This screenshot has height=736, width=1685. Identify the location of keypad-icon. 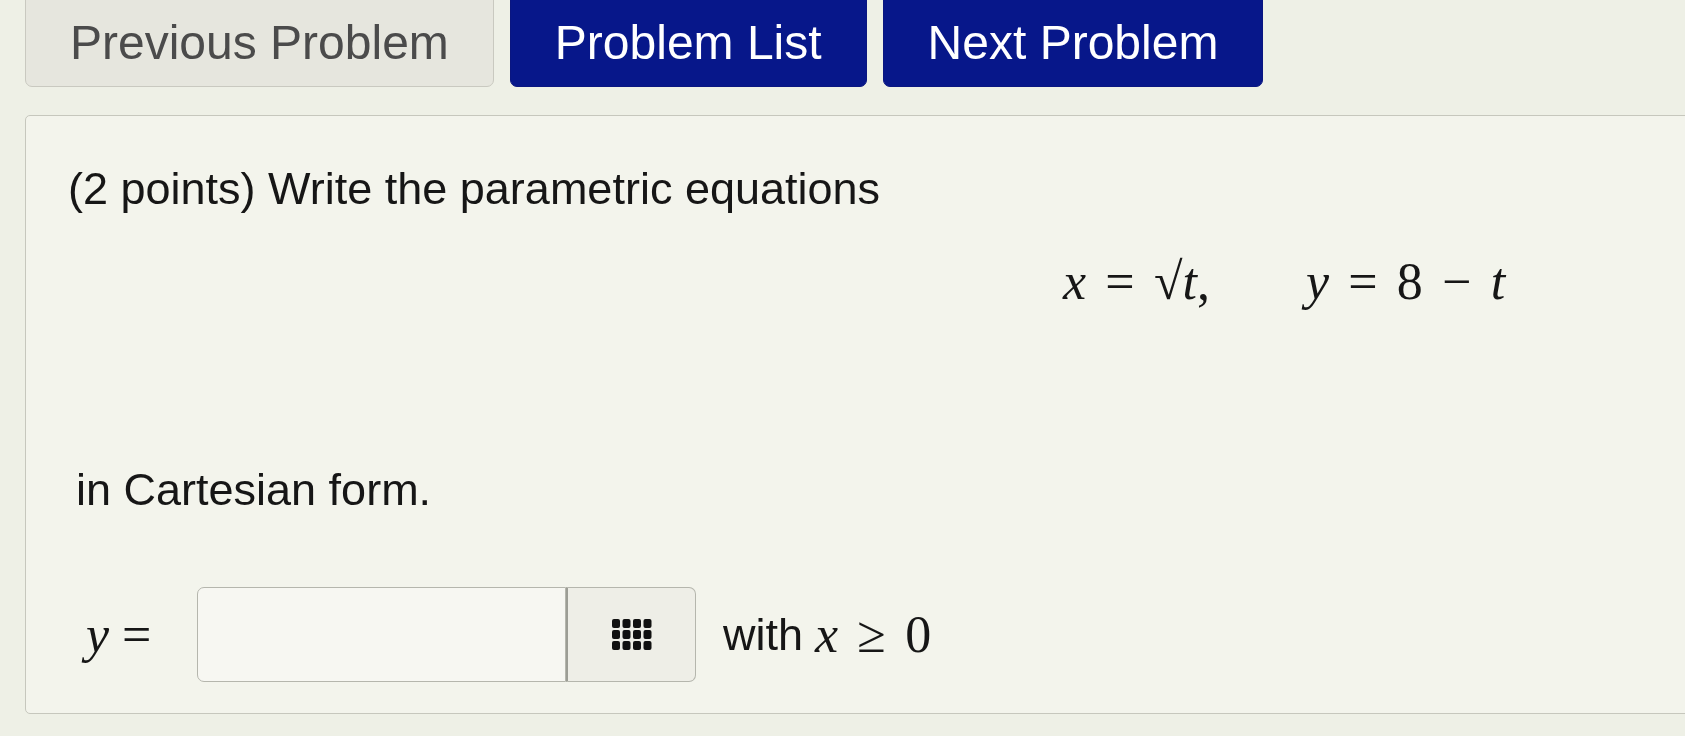
(631, 635).